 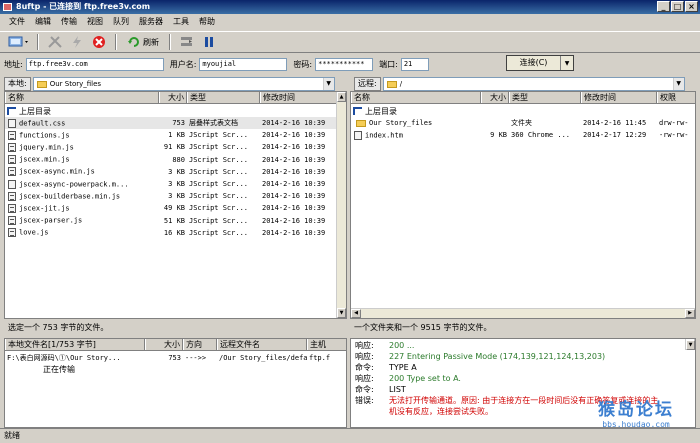 I want to click on menu-view: 视图, so click(x=95, y=22).